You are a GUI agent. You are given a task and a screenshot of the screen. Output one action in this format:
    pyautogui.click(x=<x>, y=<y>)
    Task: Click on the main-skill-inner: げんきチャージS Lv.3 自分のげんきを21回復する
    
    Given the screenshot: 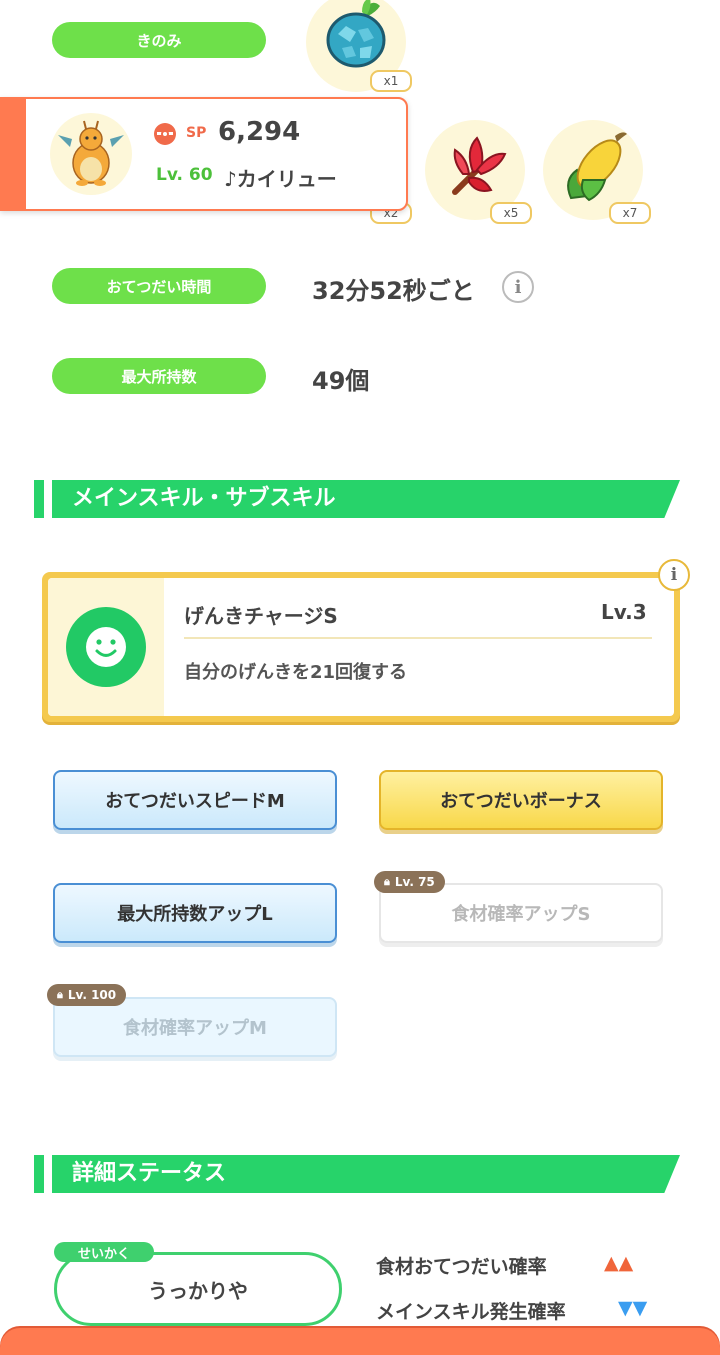 What is the action you would take?
    pyautogui.click(x=361, y=647)
    